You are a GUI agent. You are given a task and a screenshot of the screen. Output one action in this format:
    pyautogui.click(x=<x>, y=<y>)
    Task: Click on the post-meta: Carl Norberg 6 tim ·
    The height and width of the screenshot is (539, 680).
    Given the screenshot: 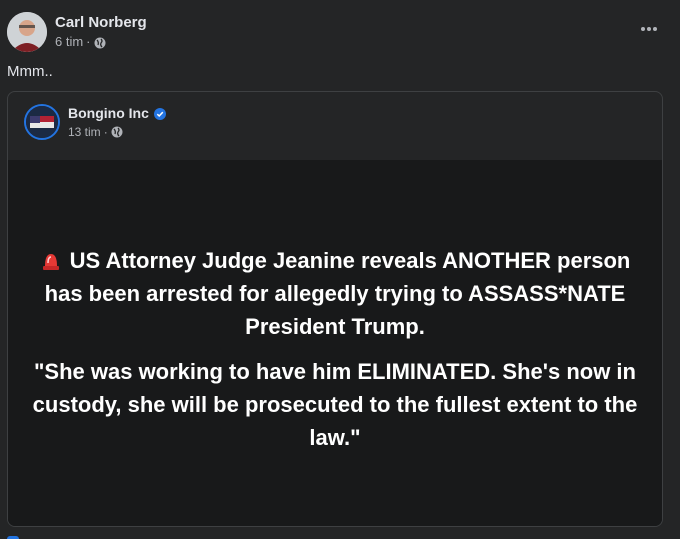 What is the action you would take?
    pyautogui.click(x=101, y=32)
    